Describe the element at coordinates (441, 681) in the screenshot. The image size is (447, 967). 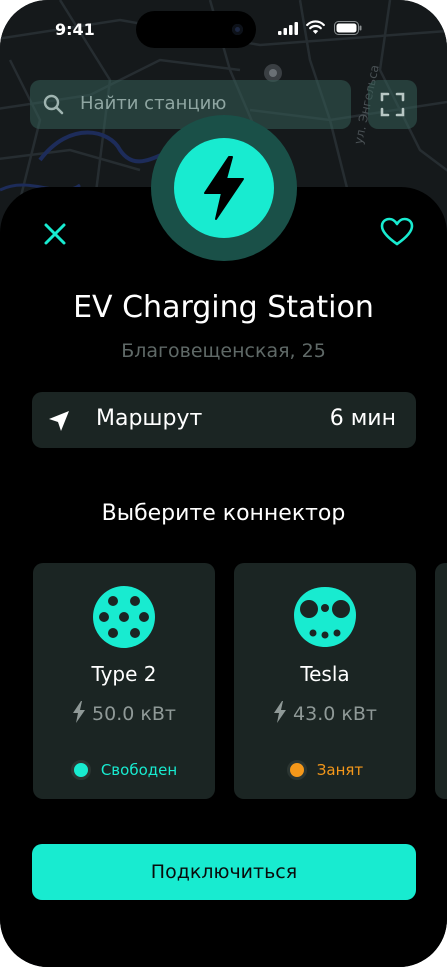
I see `connector-card-partial` at that location.